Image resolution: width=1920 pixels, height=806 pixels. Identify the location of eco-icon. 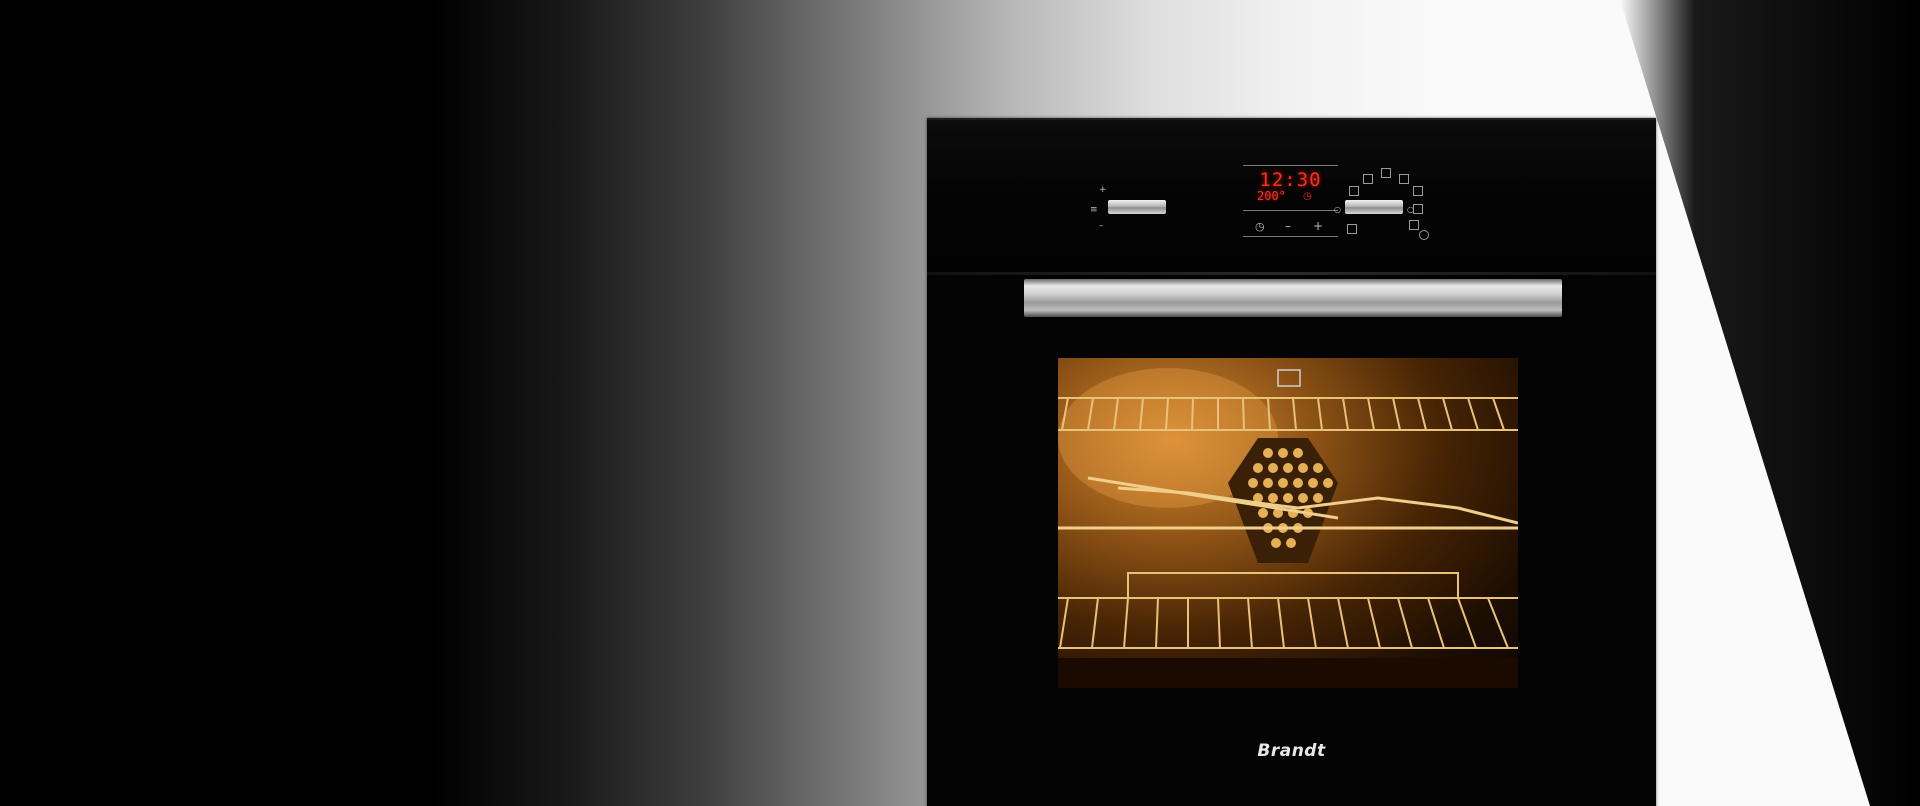
(1352, 229).